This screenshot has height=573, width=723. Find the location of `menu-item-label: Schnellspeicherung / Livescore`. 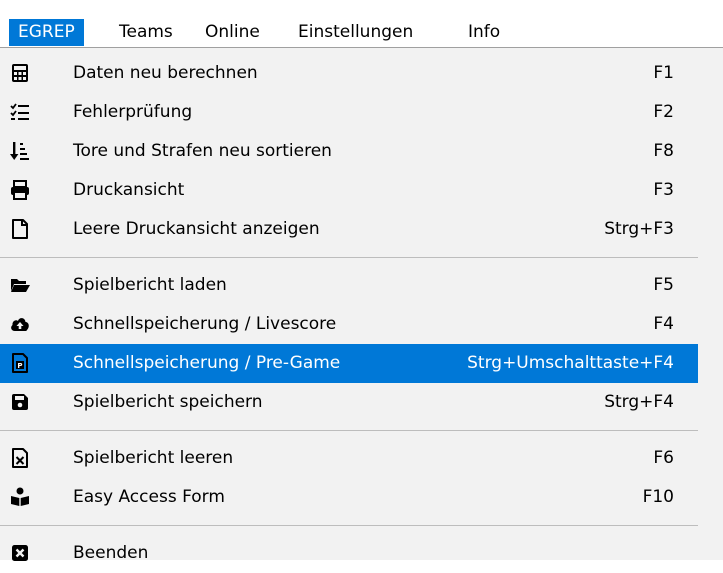

menu-item-label: Schnellspeicherung / Livescore is located at coordinates (205, 324).